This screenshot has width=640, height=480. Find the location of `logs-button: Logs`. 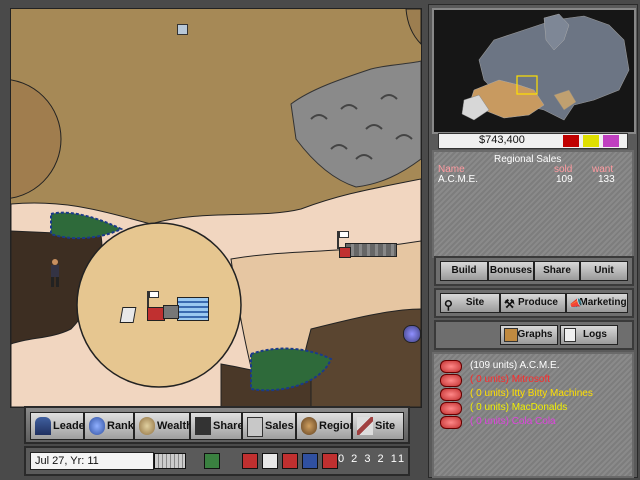

logs-button: Logs is located at coordinates (589, 335).